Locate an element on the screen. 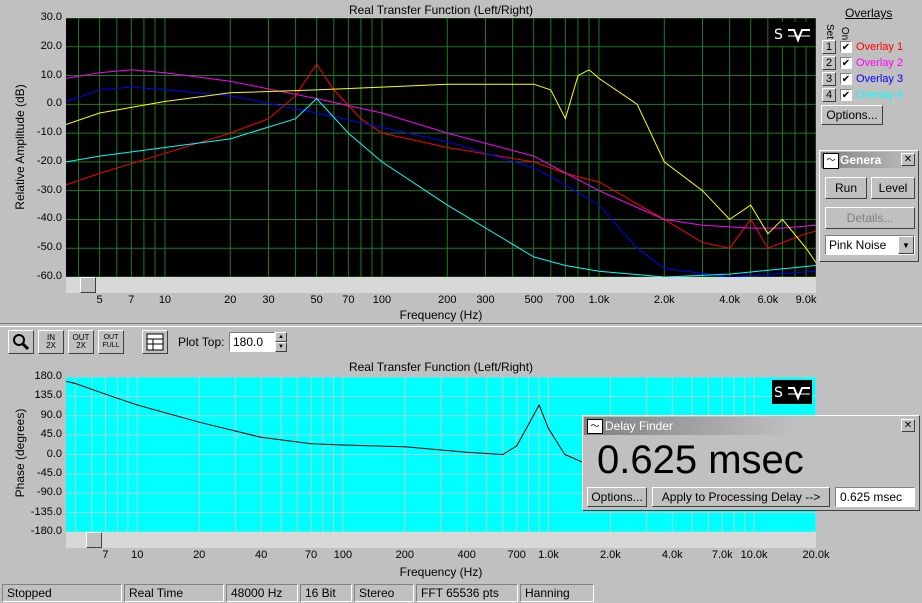 The width and height of the screenshot is (922, 603). bottom-scrollbar-thumb is located at coordinates (94, 540).